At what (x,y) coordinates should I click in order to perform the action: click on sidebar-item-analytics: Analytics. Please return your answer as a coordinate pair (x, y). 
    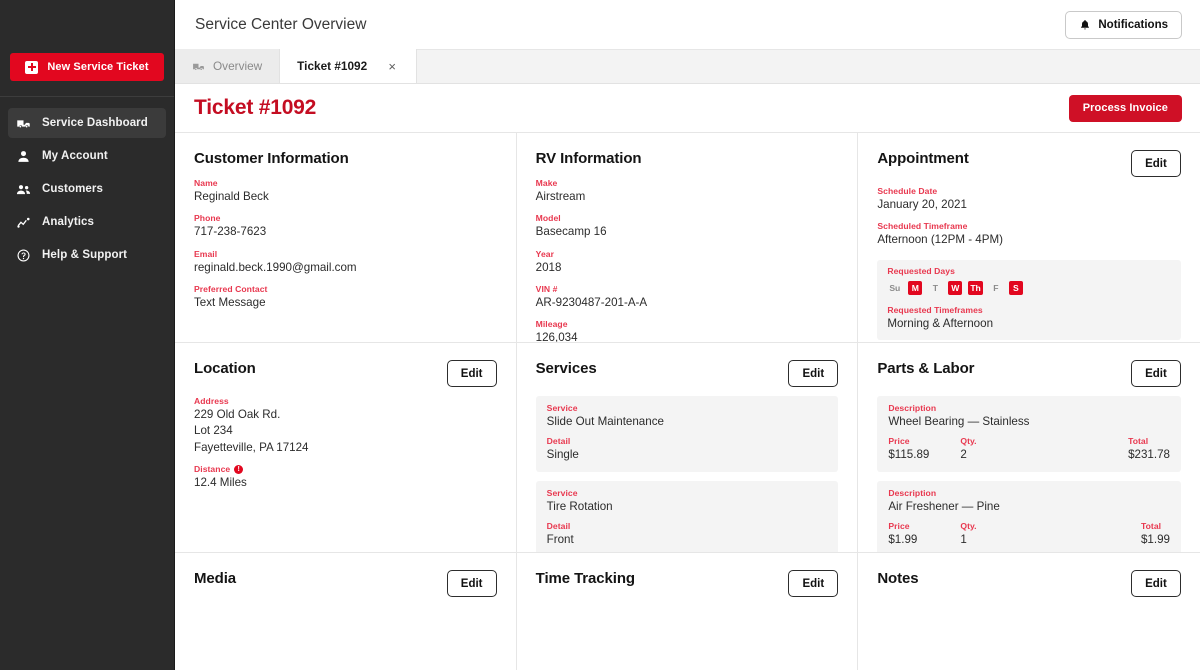
    Looking at the image, I should click on (87, 222).